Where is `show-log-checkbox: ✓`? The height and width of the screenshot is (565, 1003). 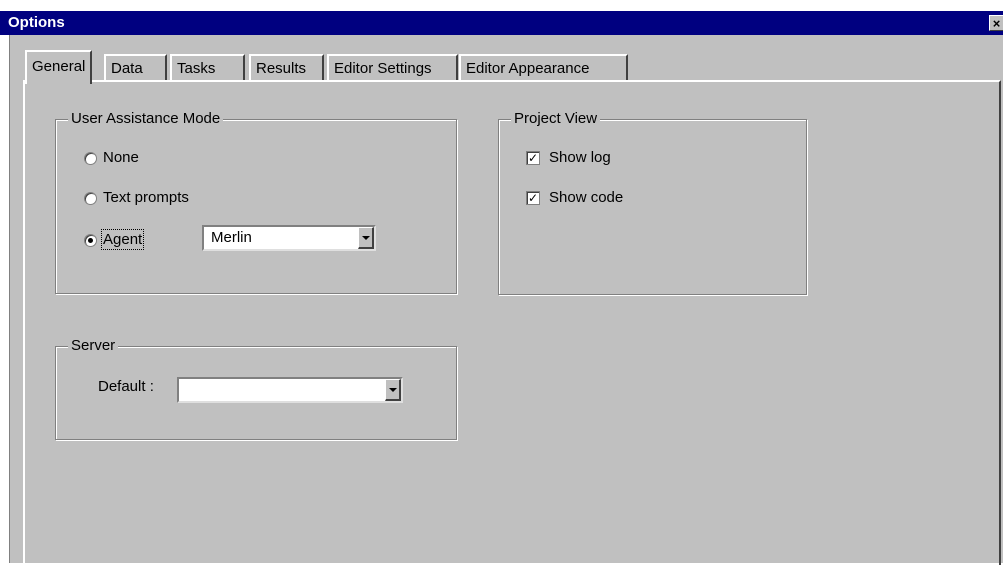 show-log-checkbox: ✓ is located at coordinates (533, 158).